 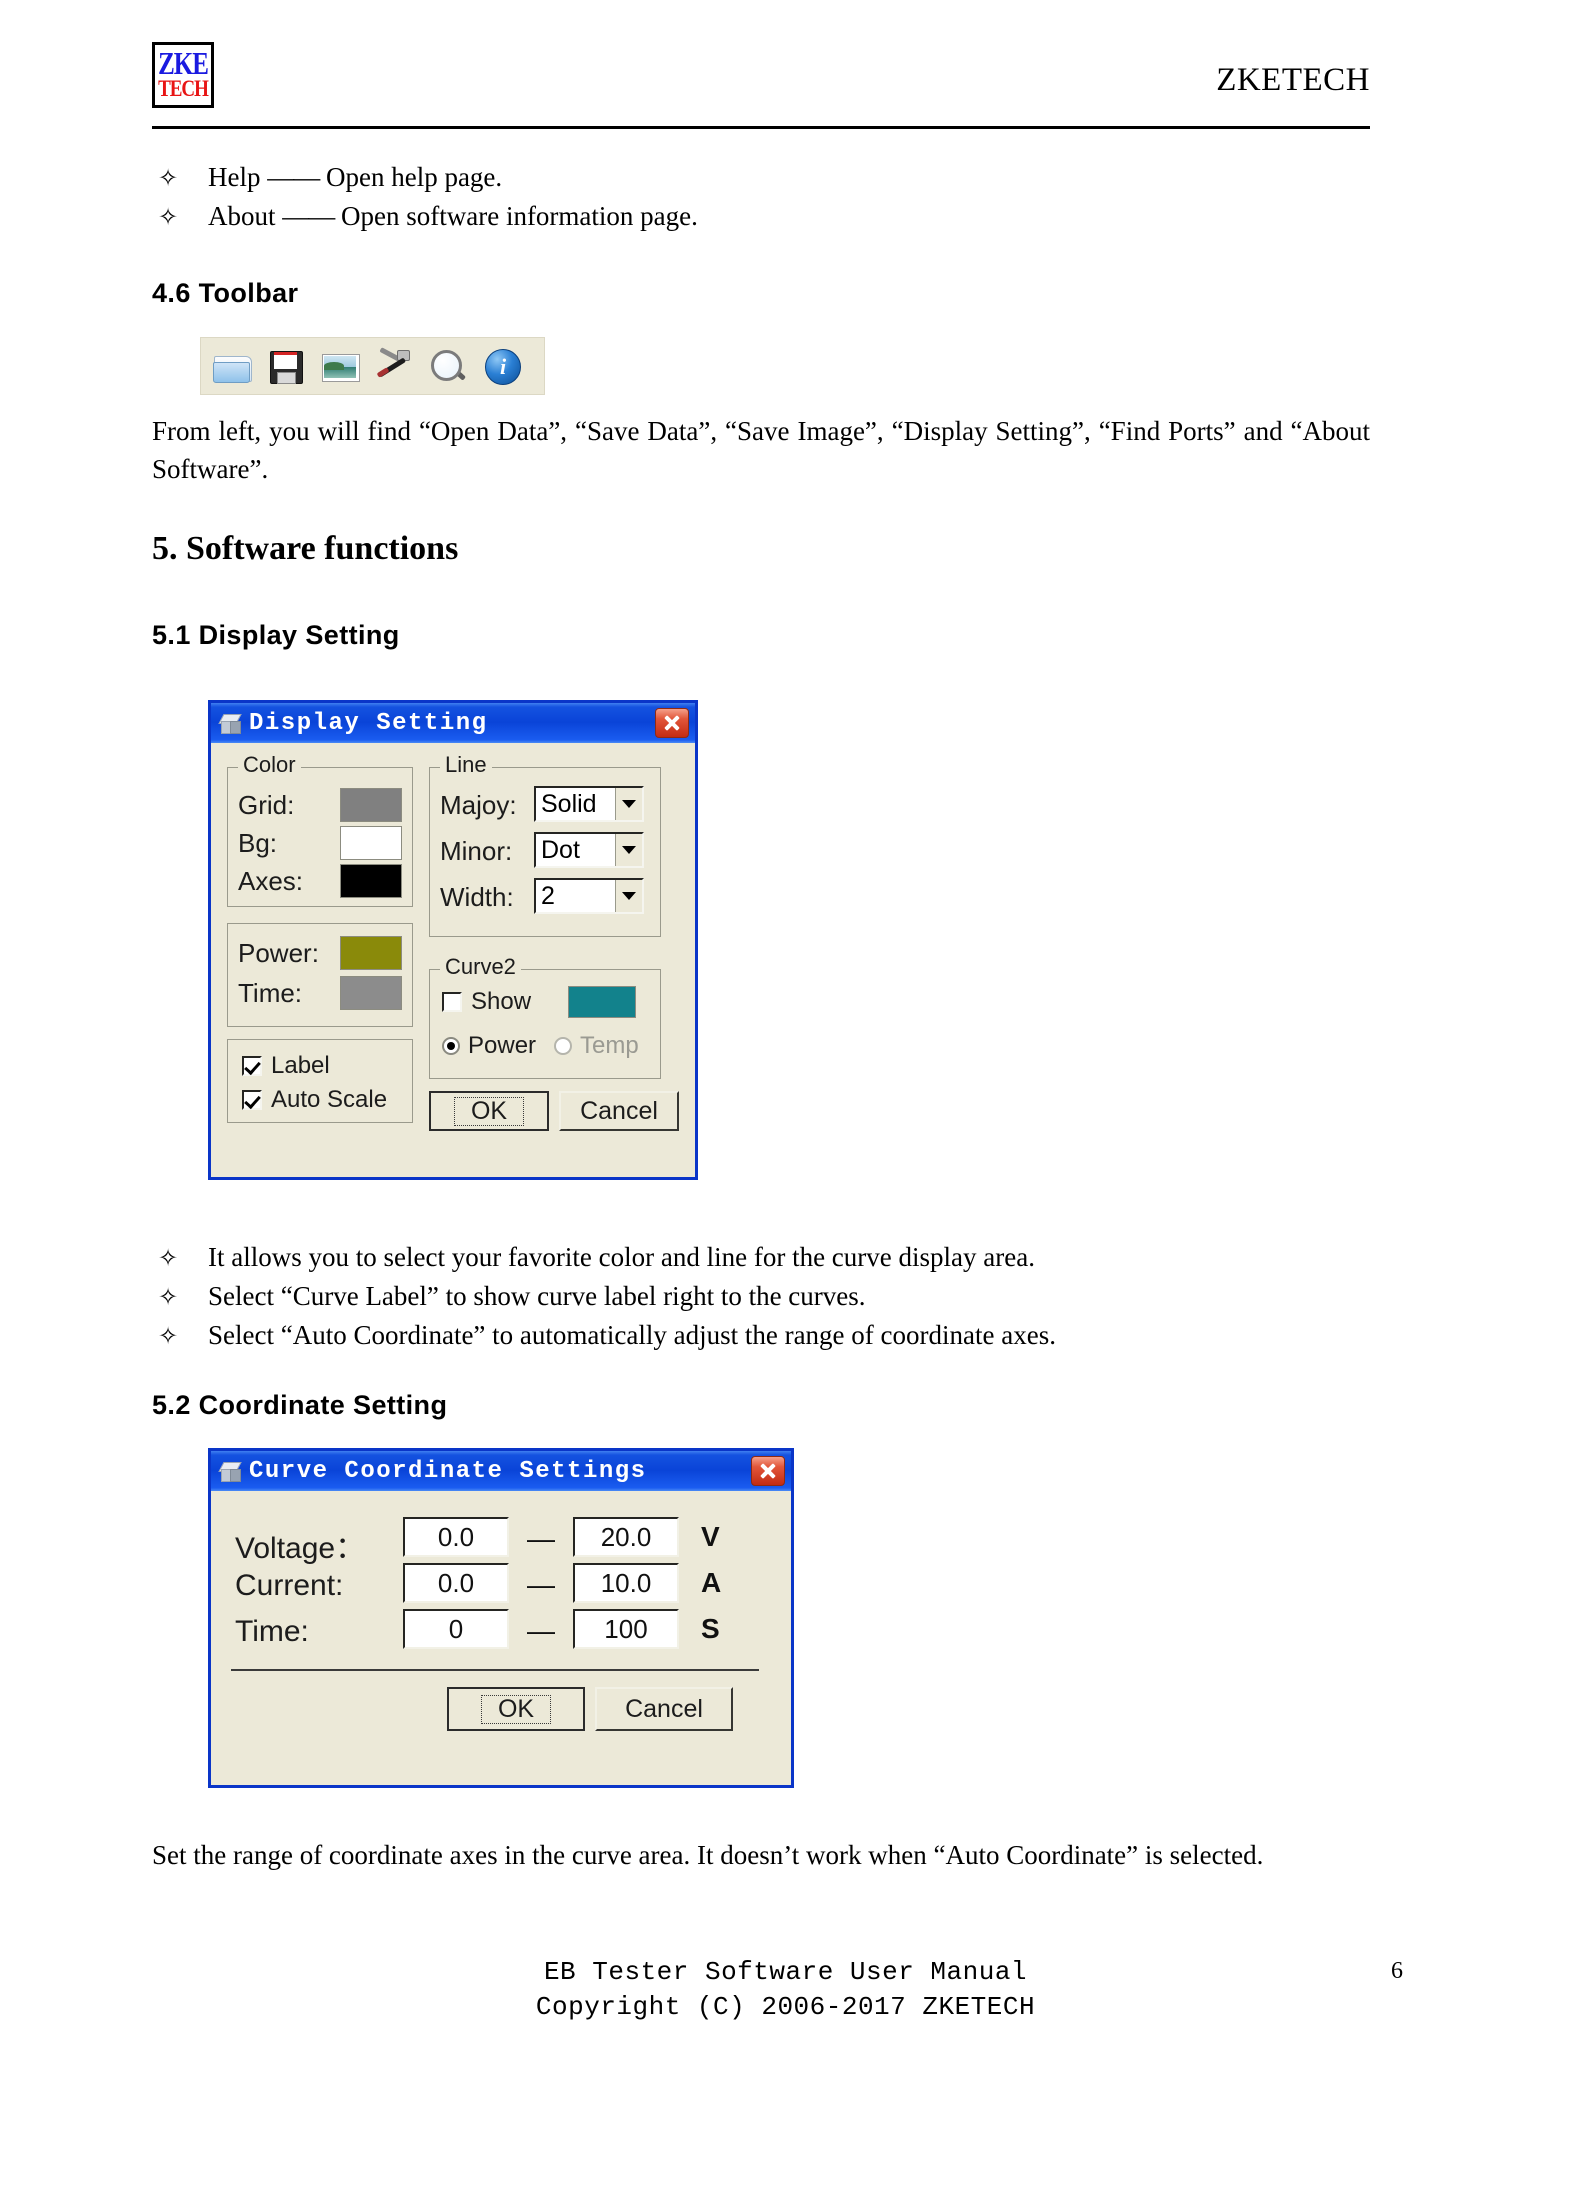 I want to click on axes-color-swatch, so click(x=371, y=881).